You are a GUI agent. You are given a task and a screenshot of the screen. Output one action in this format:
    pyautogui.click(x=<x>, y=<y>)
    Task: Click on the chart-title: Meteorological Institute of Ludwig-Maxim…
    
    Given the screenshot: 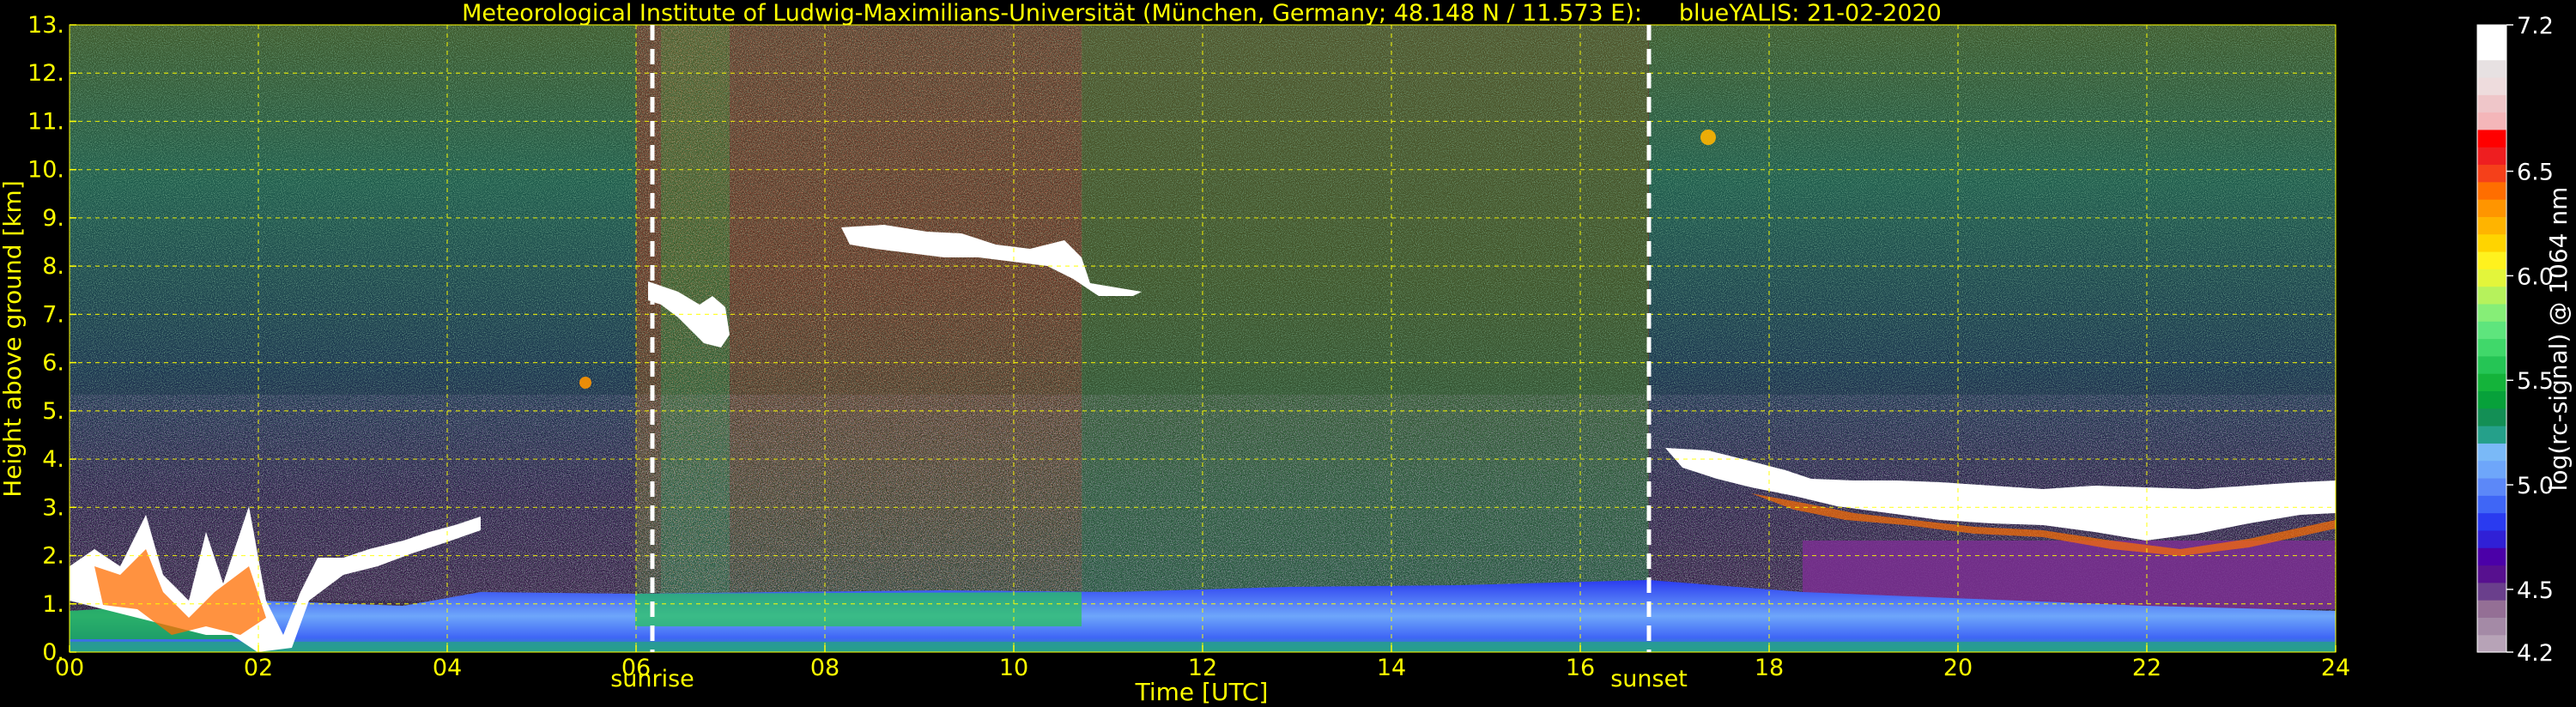 What is the action you would take?
    pyautogui.click(x=1202, y=14)
    